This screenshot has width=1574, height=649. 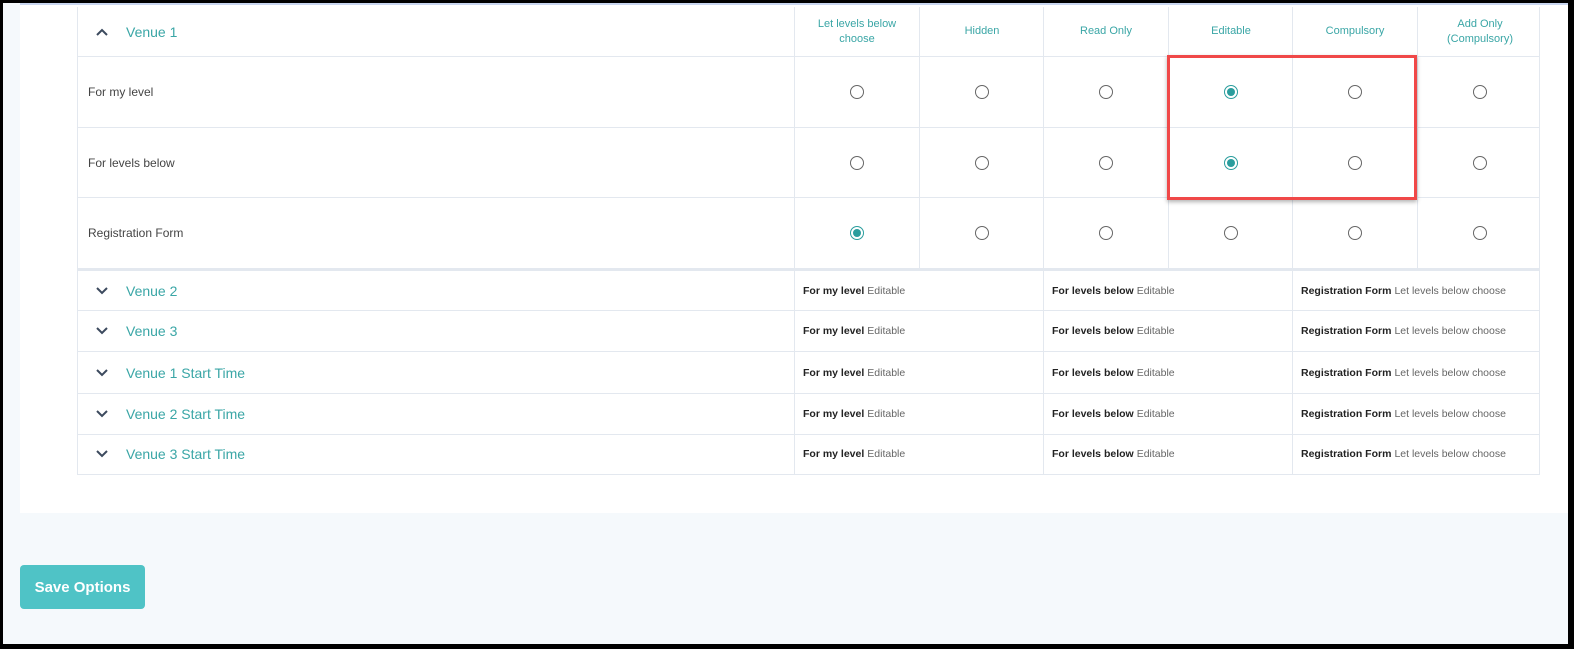 What do you see at coordinates (151, 31) in the screenshot?
I see `section-title: Venue 1` at bounding box center [151, 31].